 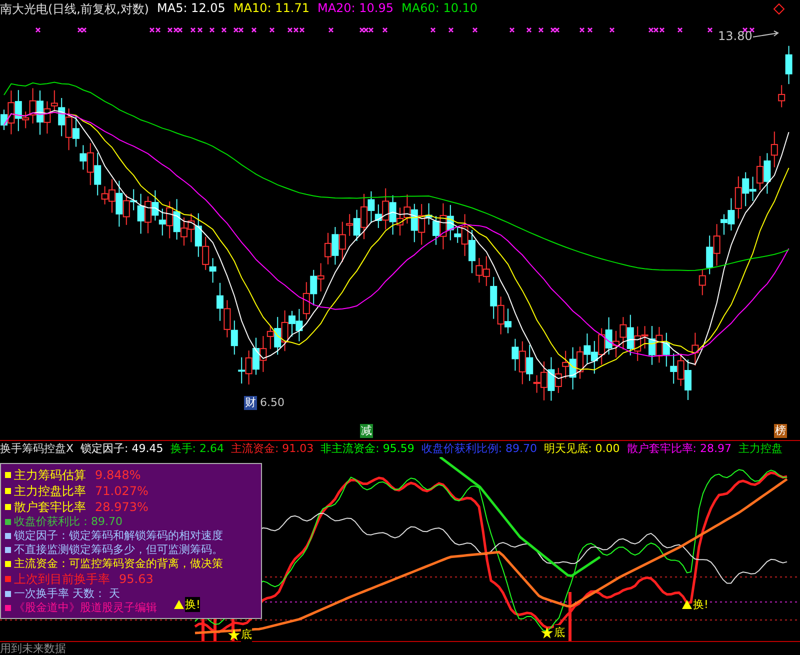 What do you see at coordinates (118, 475) in the screenshot?
I see `info-value: 9.848%` at bounding box center [118, 475].